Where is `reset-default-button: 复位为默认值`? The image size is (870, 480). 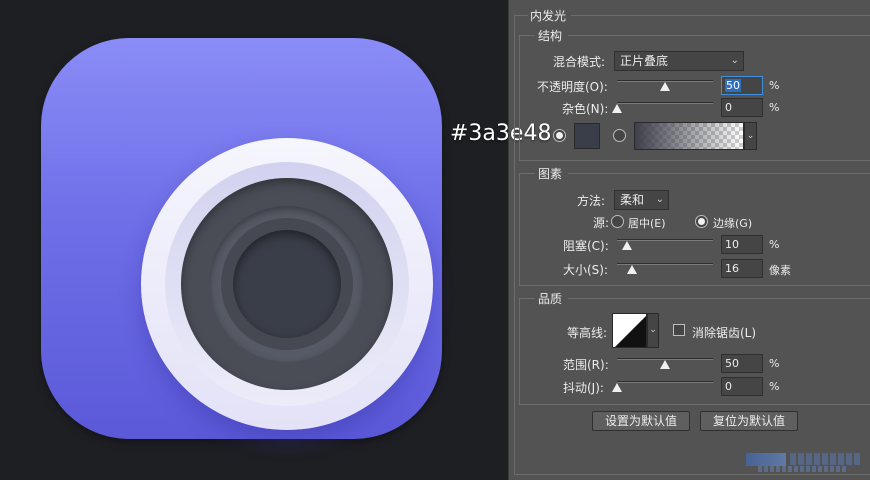
reset-default-button: 复位为默认值 is located at coordinates (749, 421).